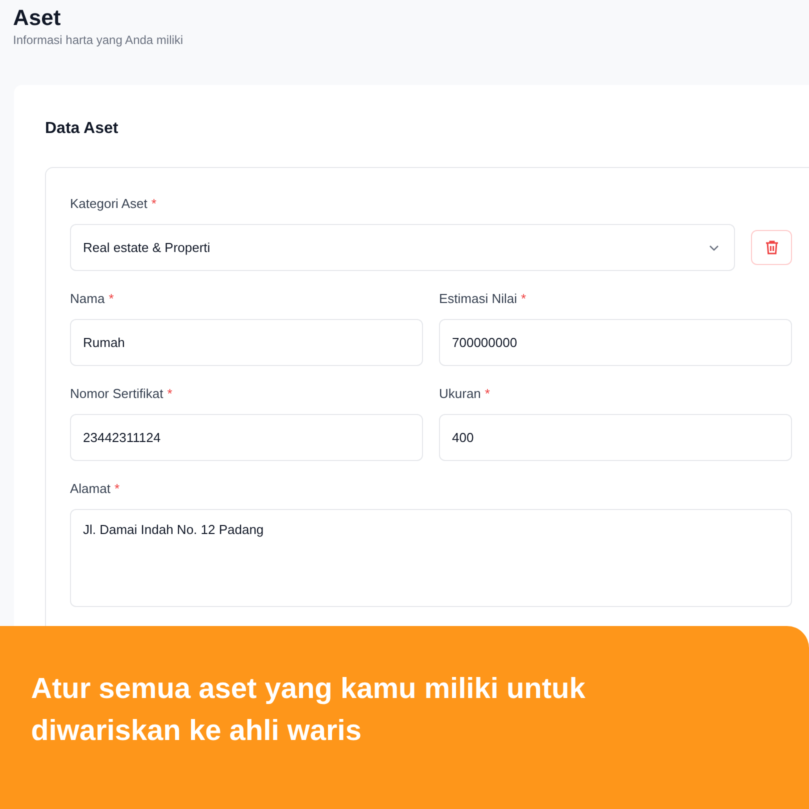 Image resolution: width=809 pixels, height=809 pixels. What do you see at coordinates (246, 342) in the screenshot?
I see `input-field: Rumah` at bounding box center [246, 342].